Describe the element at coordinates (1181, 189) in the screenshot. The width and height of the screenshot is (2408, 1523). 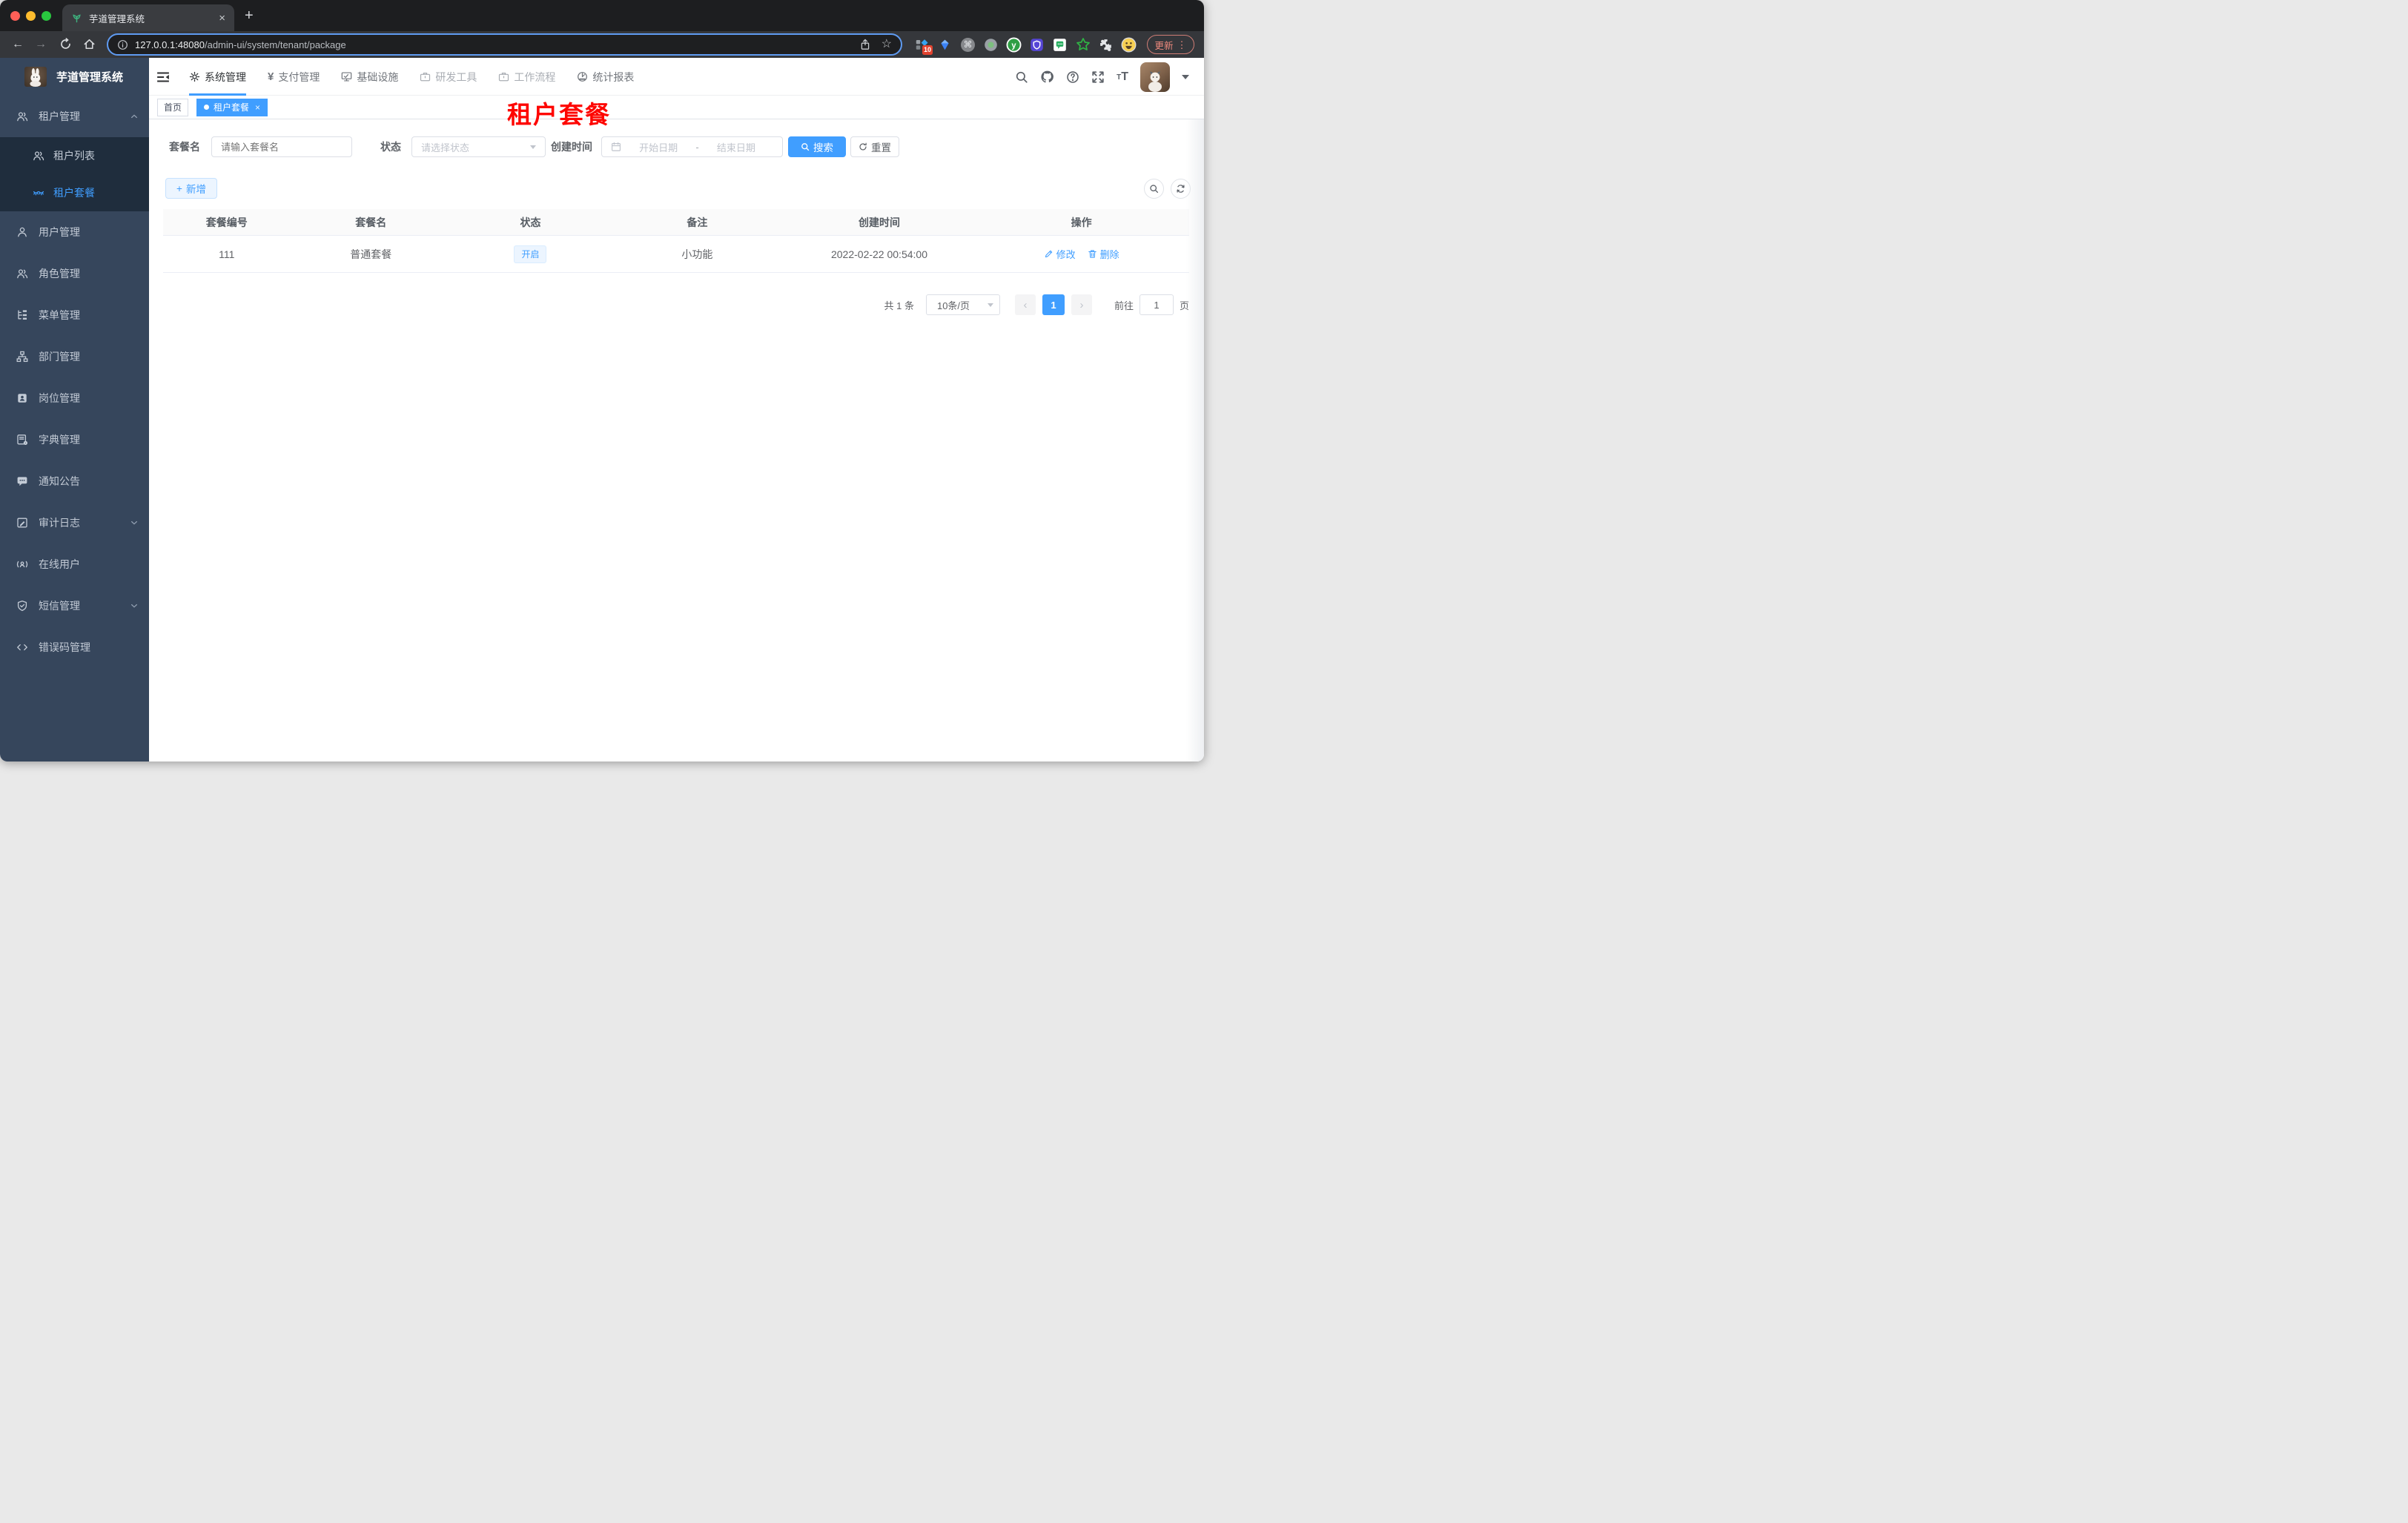
I see `table-refresh-button` at that location.